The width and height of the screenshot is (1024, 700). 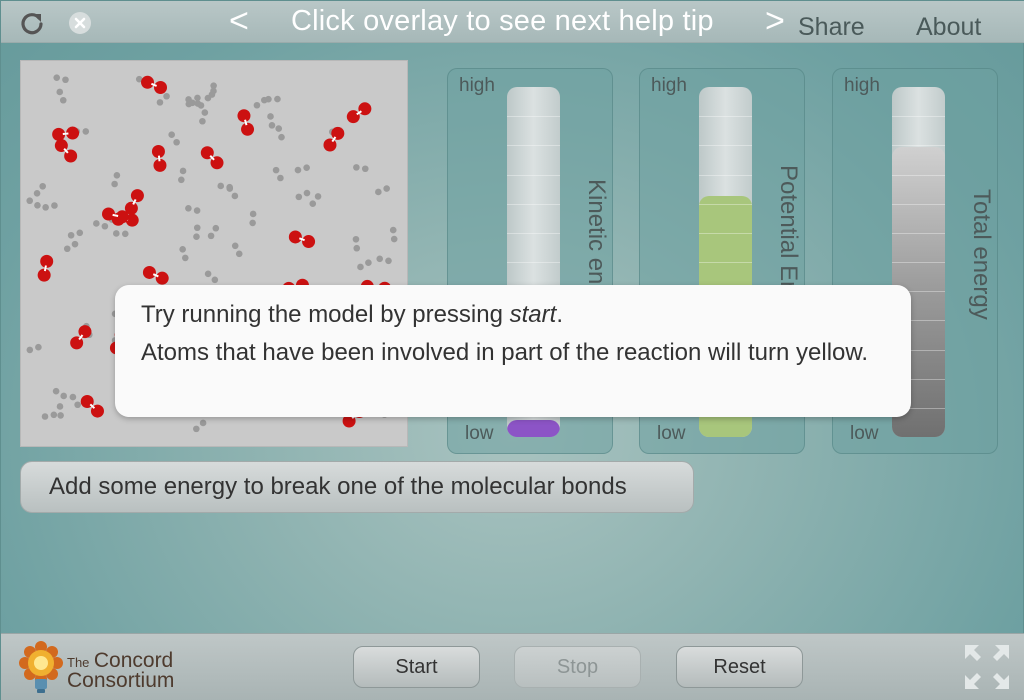 What do you see at coordinates (948, 27) in the screenshot?
I see `about-link: About` at bounding box center [948, 27].